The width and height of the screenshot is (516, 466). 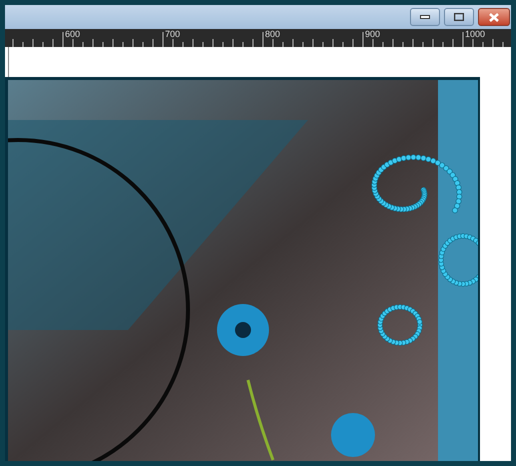 What do you see at coordinates (372, 34) in the screenshot?
I see `ruler-label: 900` at bounding box center [372, 34].